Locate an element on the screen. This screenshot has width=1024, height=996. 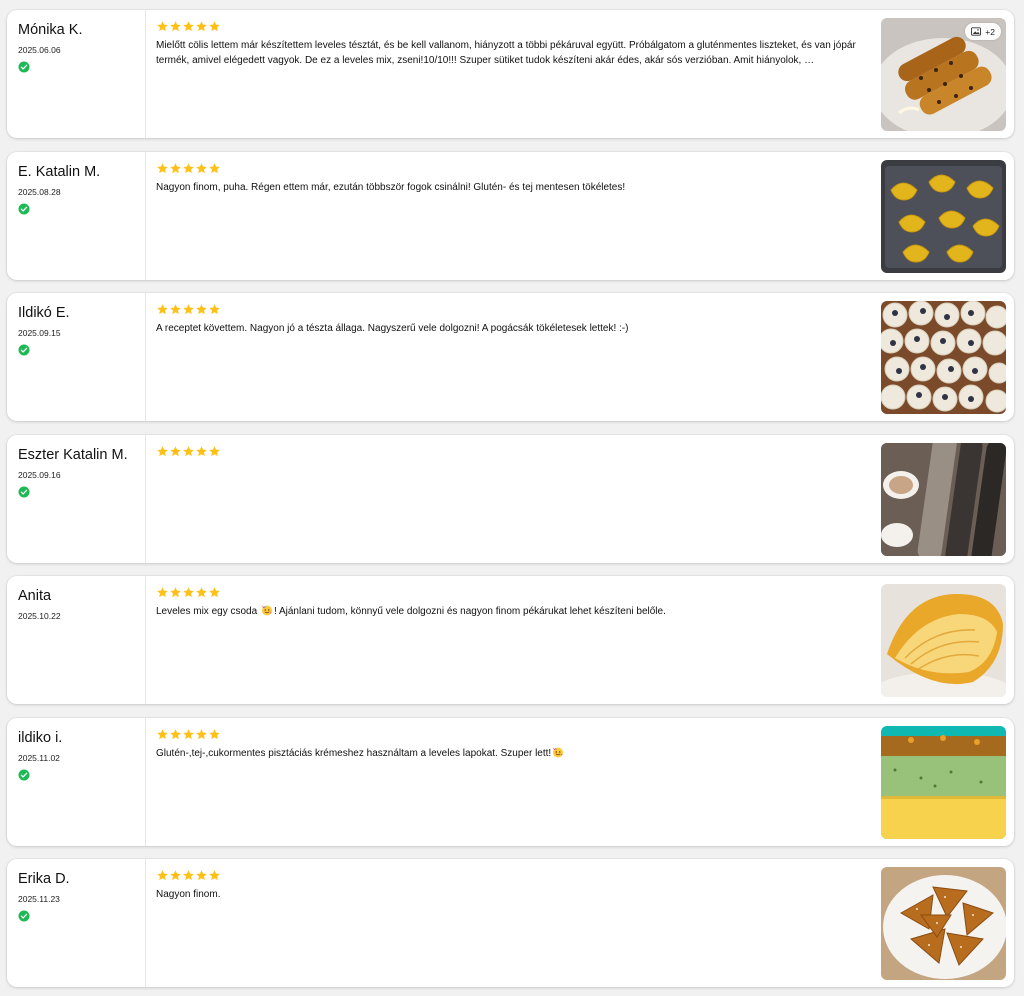
review-content: Nagyon finom. is located at coordinates (512, 885).